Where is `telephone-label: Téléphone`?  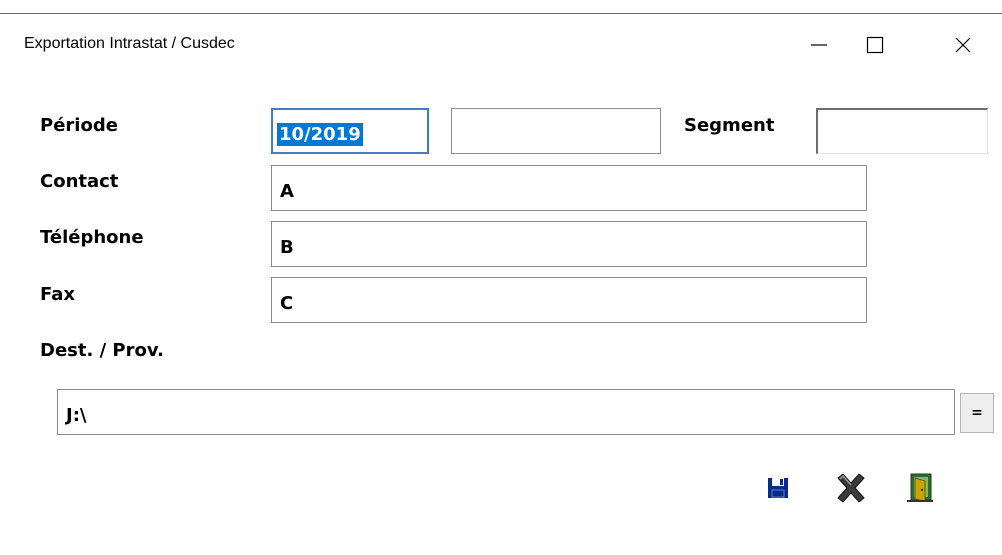 telephone-label: Téléphone is located at coordinates (92, 237).